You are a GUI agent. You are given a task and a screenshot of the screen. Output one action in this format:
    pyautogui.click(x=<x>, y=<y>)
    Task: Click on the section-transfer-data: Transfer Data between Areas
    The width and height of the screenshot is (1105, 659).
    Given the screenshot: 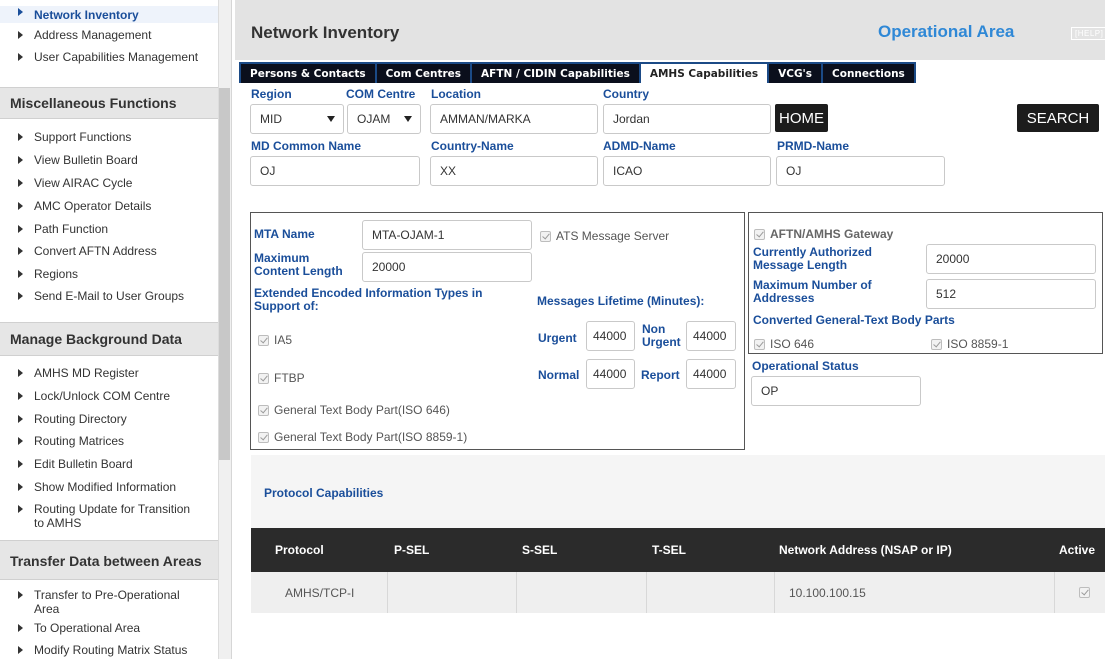 What is the action you would take?
    pyautogui.click(x=109, y=560)
    